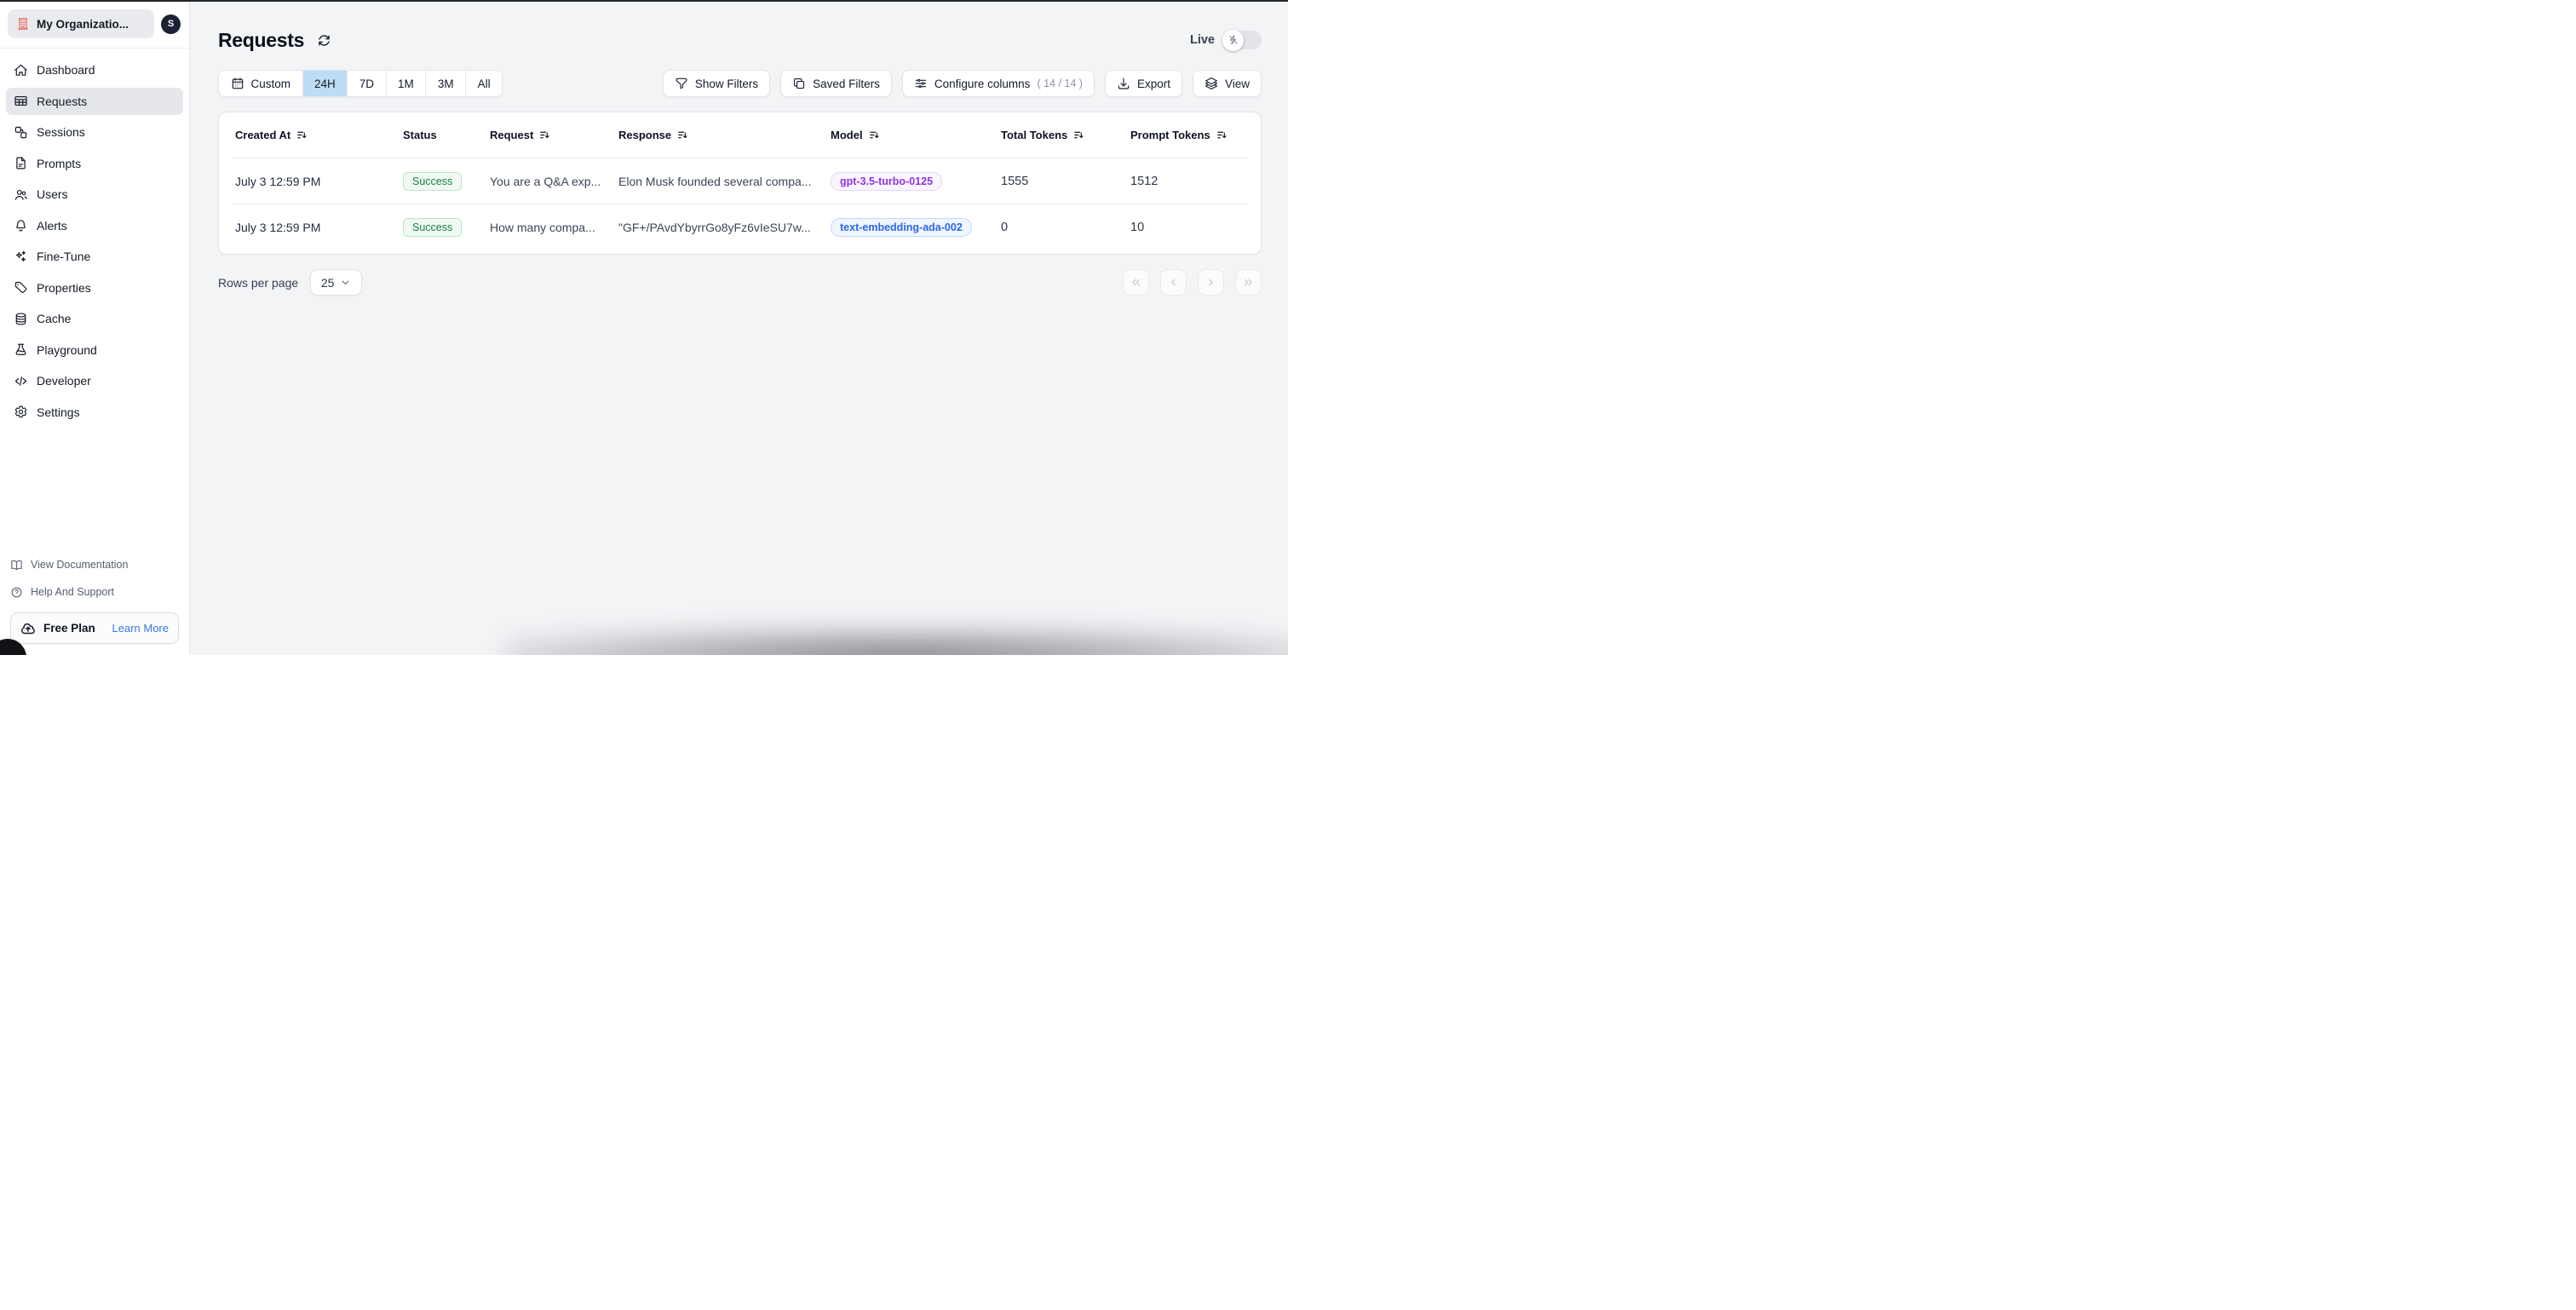 The image size is (2576, 1310). Describe the element at coordinates (1060, 83) in the screenshot. I see `columns-count: ( 14 / 14 )` at that location.